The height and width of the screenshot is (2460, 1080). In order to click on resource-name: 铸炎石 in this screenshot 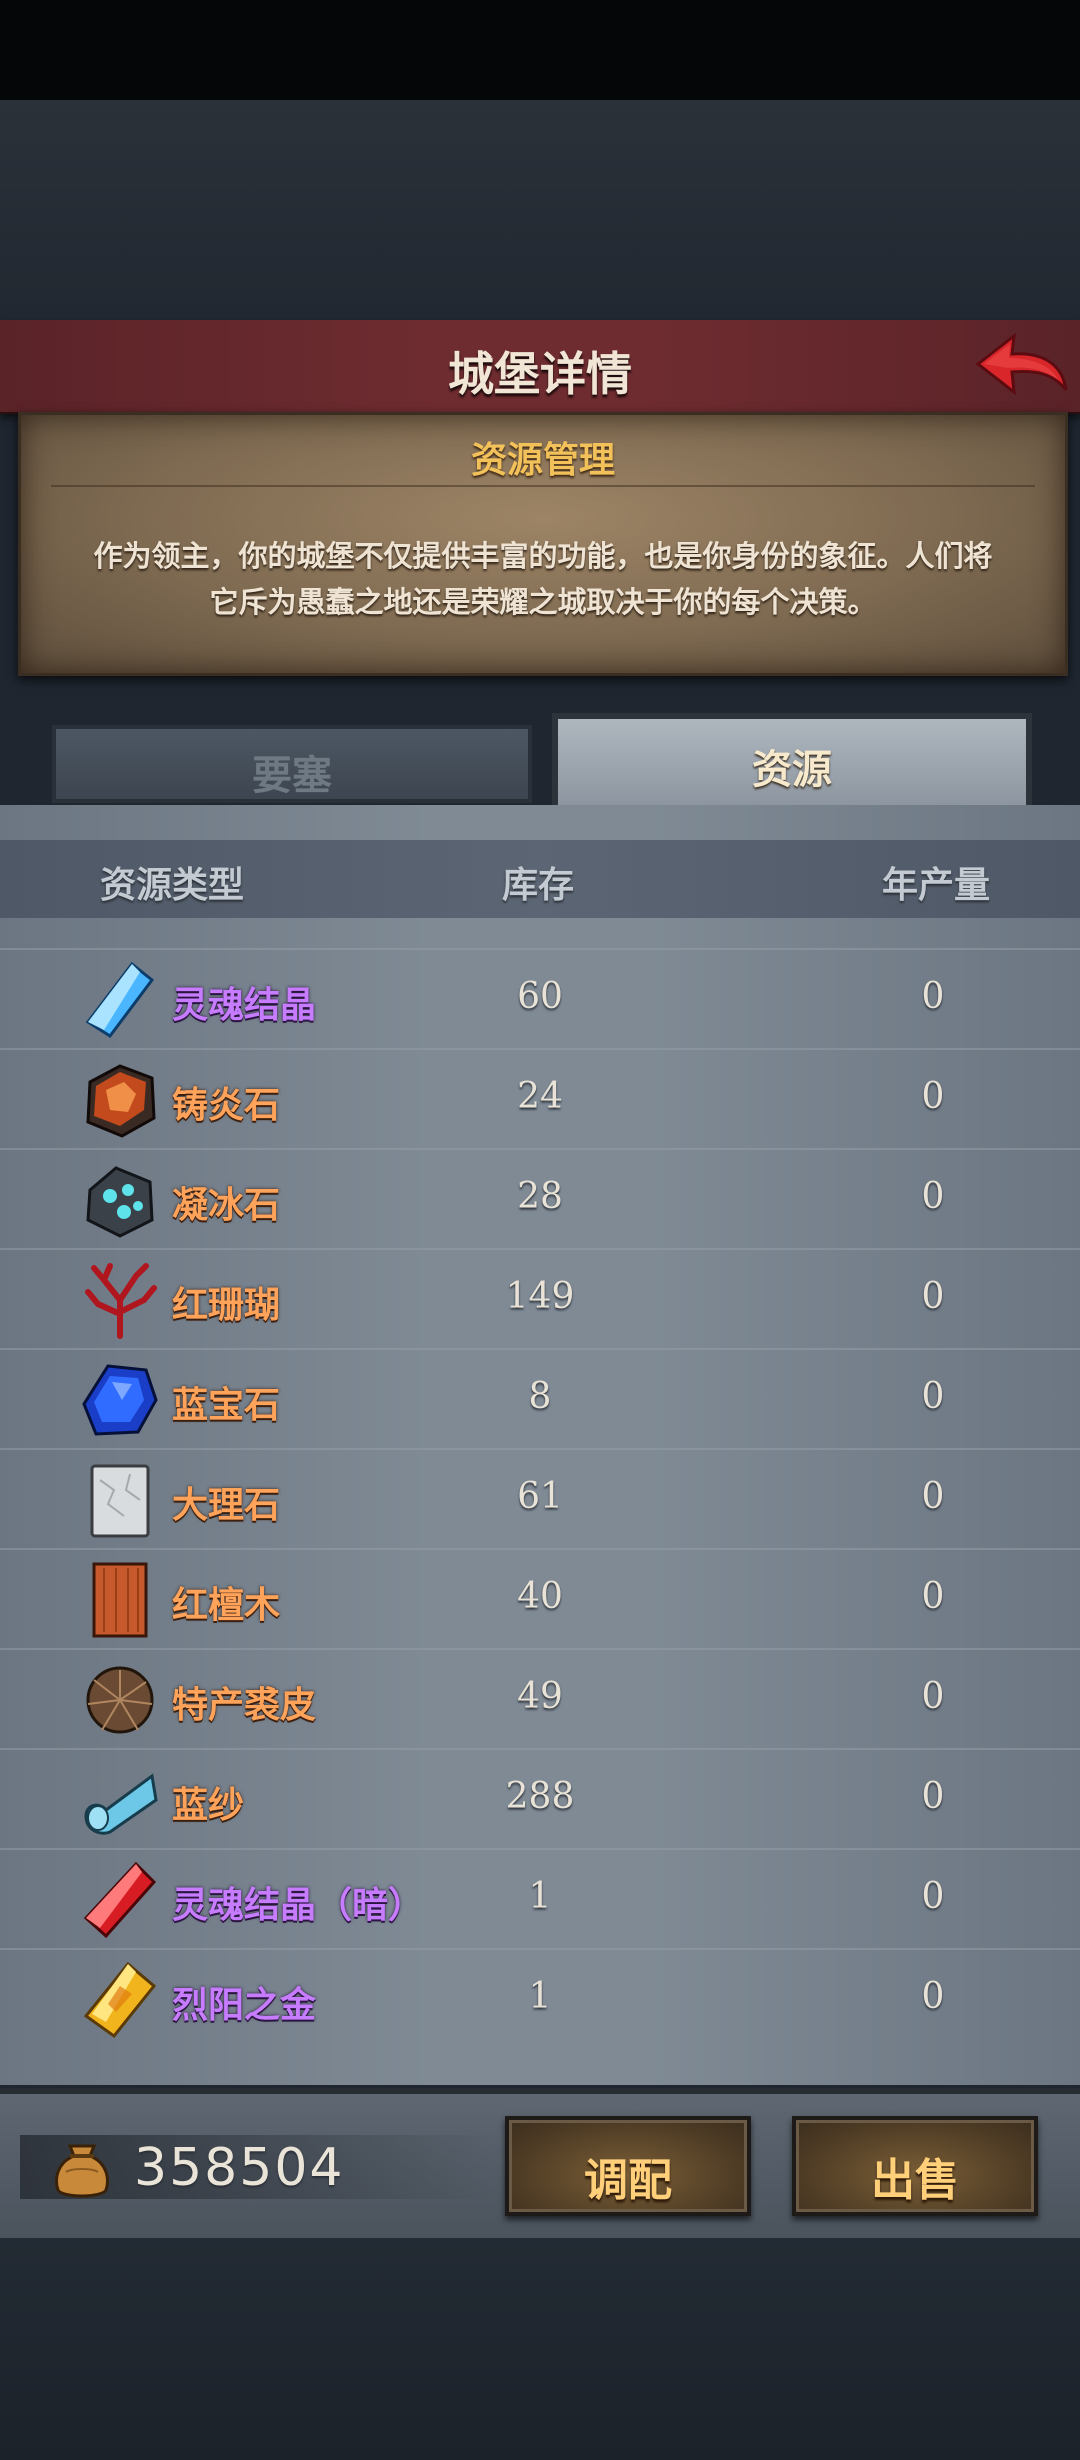, I will do `click(226, 1105)`.